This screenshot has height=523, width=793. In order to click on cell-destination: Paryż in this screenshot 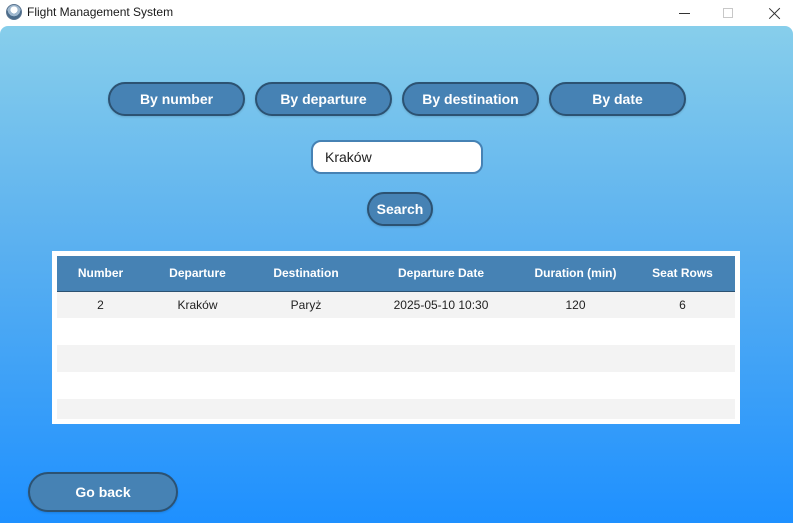, I will do `click(306, 304)`.